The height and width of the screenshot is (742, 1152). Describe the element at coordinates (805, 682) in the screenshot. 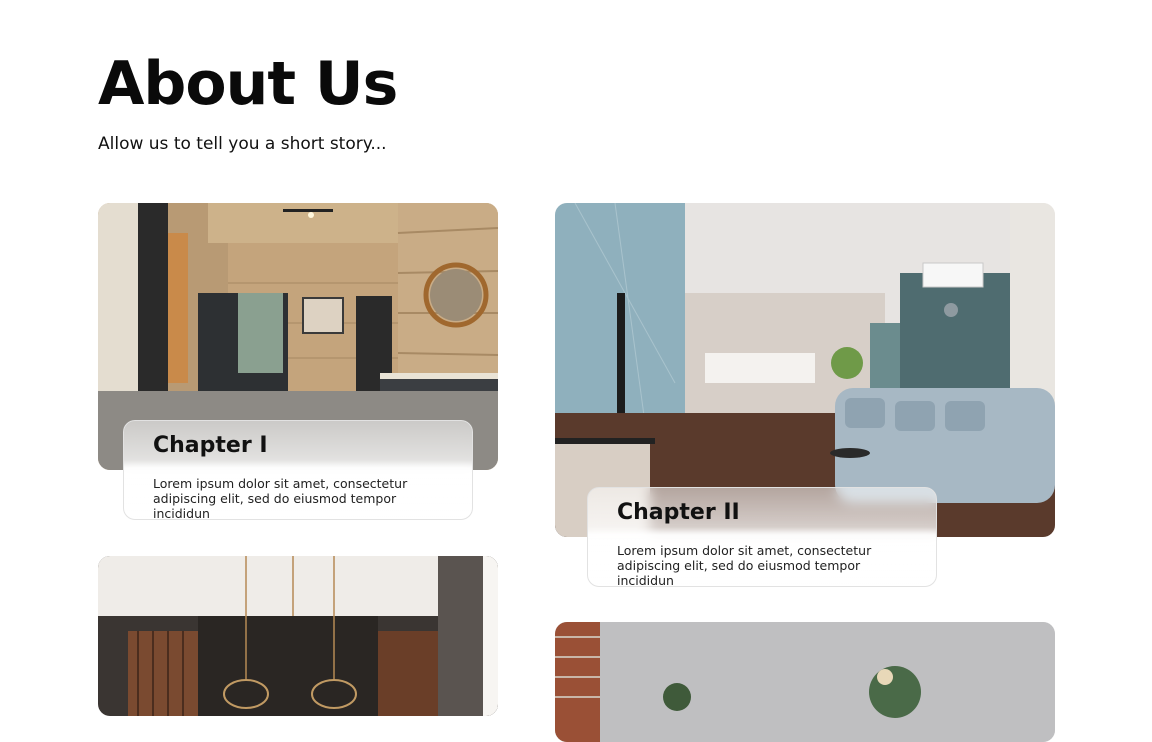

I see `chapter-4-image` at that location.